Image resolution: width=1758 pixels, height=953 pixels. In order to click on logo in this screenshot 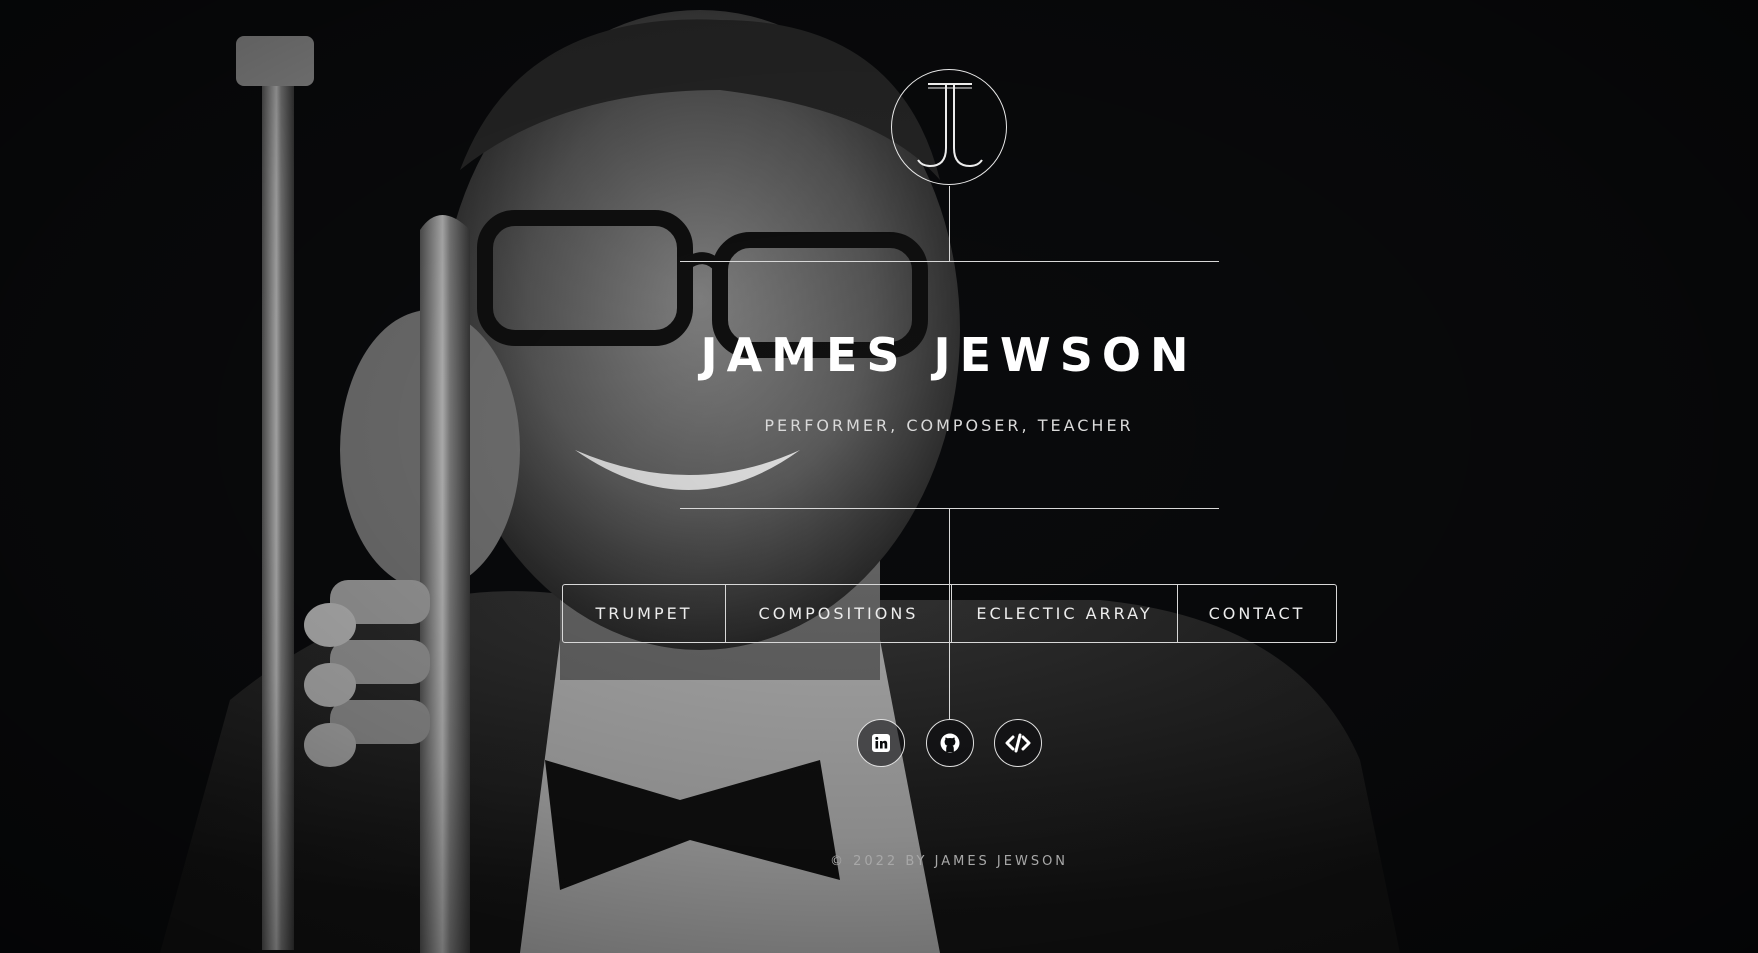, I will do `click(949, 127)`.